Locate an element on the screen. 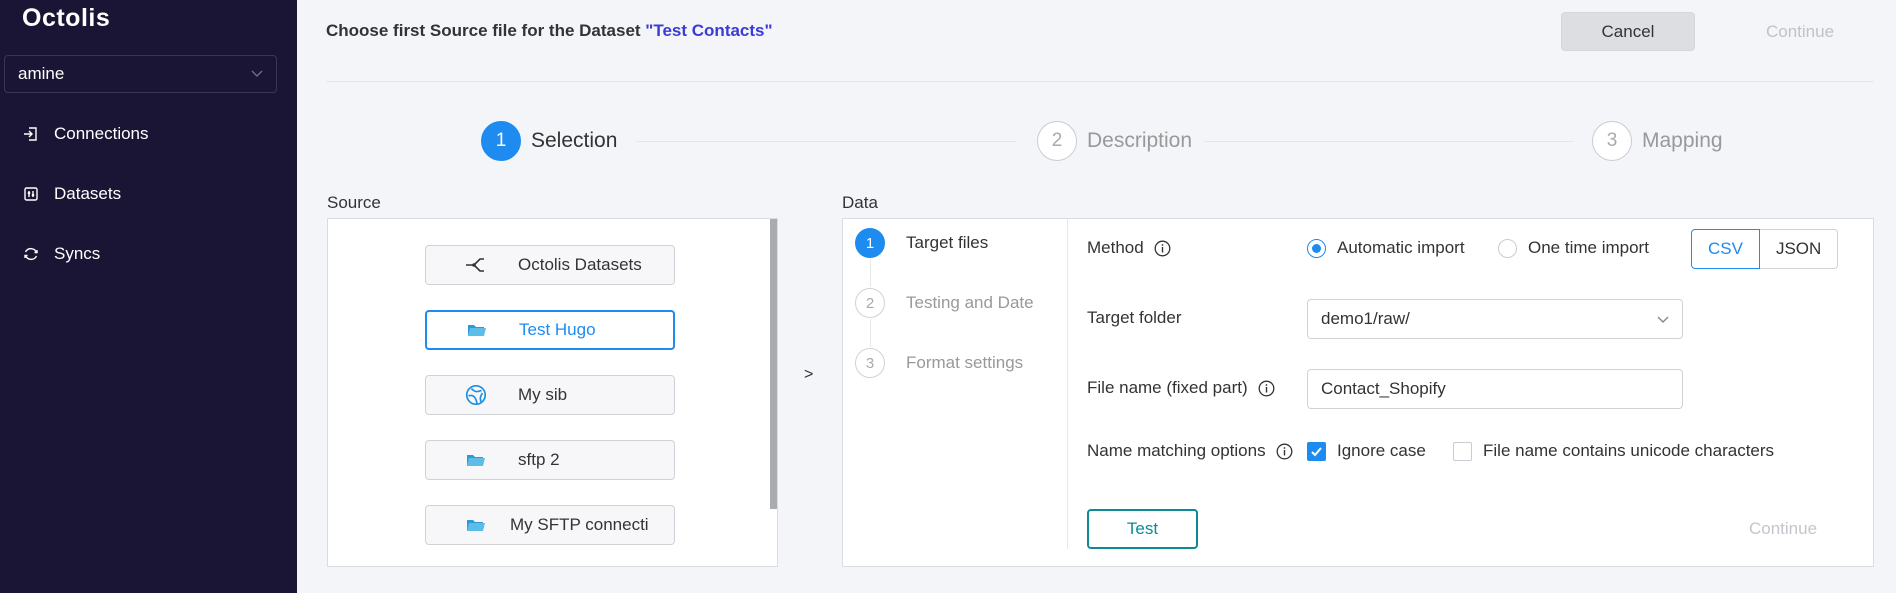 This screenshot has width=1896, height=593. name-matching-label: Name matching options is located at coordinates (1190, 451).